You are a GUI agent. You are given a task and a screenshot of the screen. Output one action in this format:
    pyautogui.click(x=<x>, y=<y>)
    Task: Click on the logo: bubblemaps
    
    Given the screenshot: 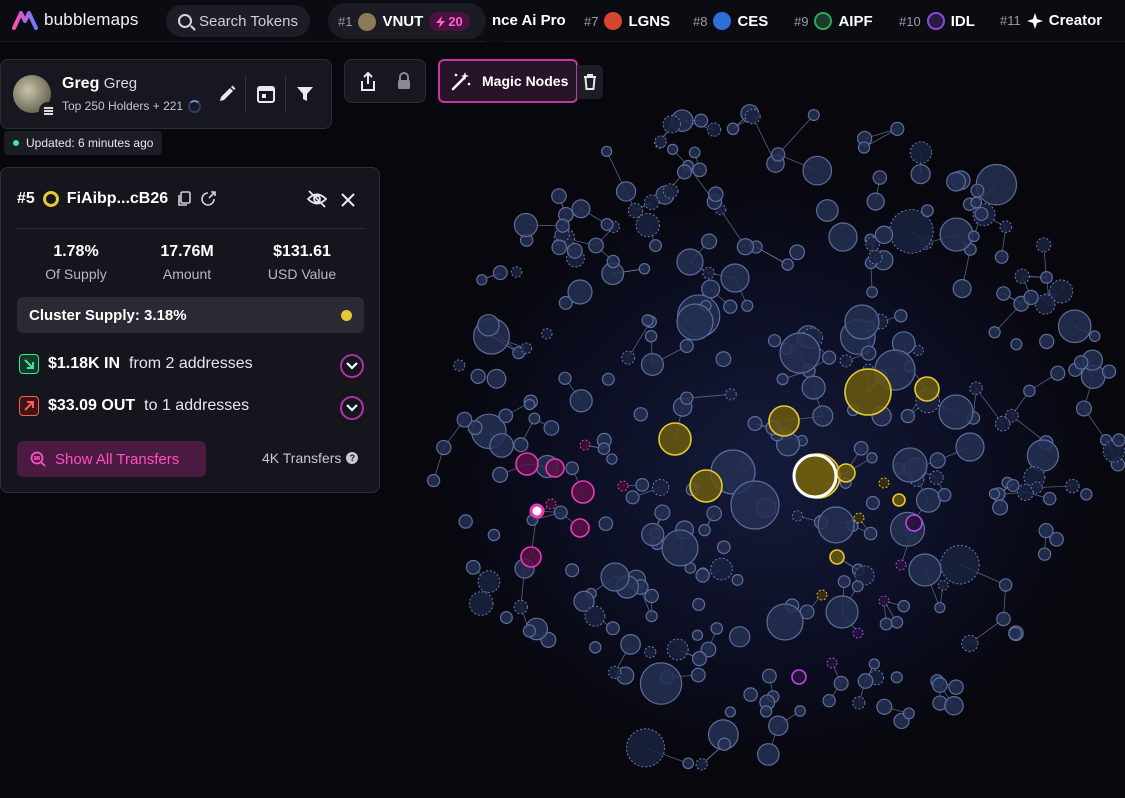 What is the action you would take?
    pyautogui.click(x=75, y=20)
    